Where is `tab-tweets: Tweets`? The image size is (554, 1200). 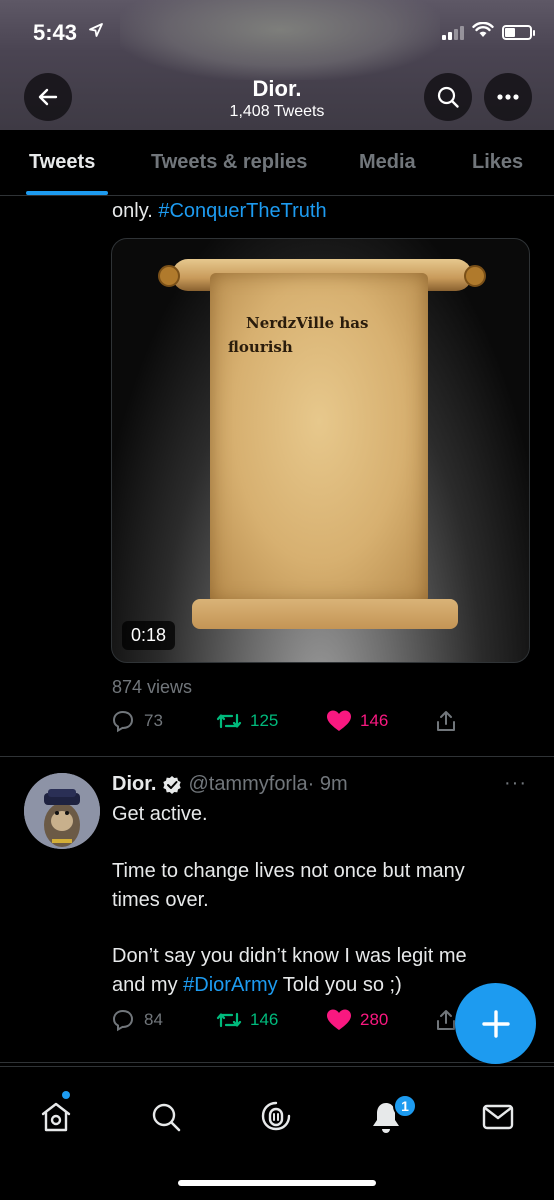
tab-tweets: Tweets is located at coordinates (62, 162).